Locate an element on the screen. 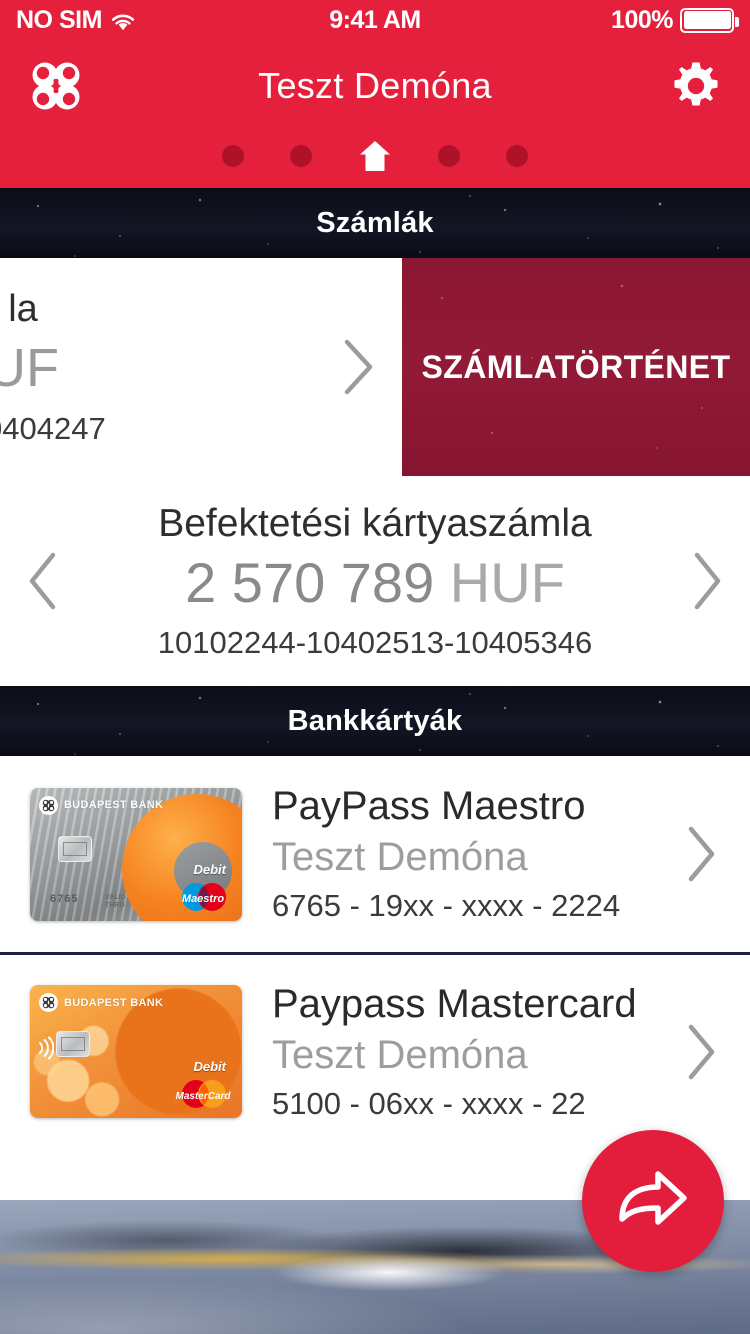 The height and width of the screenshot is (1334, 750). contactless-icon is located at coordinates (45, 1048).